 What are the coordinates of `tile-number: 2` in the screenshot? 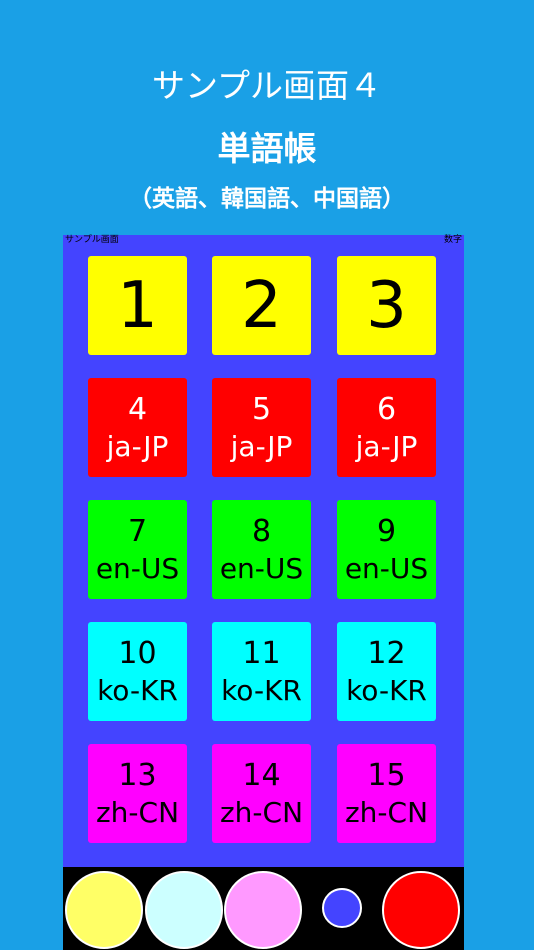 It's located at (261, 305).